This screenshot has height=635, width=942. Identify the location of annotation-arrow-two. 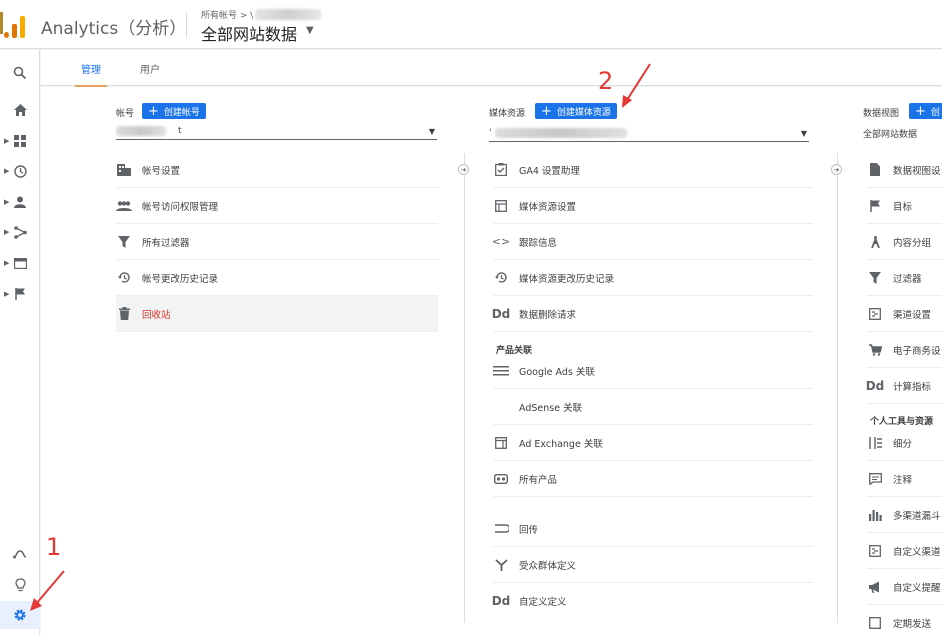
(636, 85).